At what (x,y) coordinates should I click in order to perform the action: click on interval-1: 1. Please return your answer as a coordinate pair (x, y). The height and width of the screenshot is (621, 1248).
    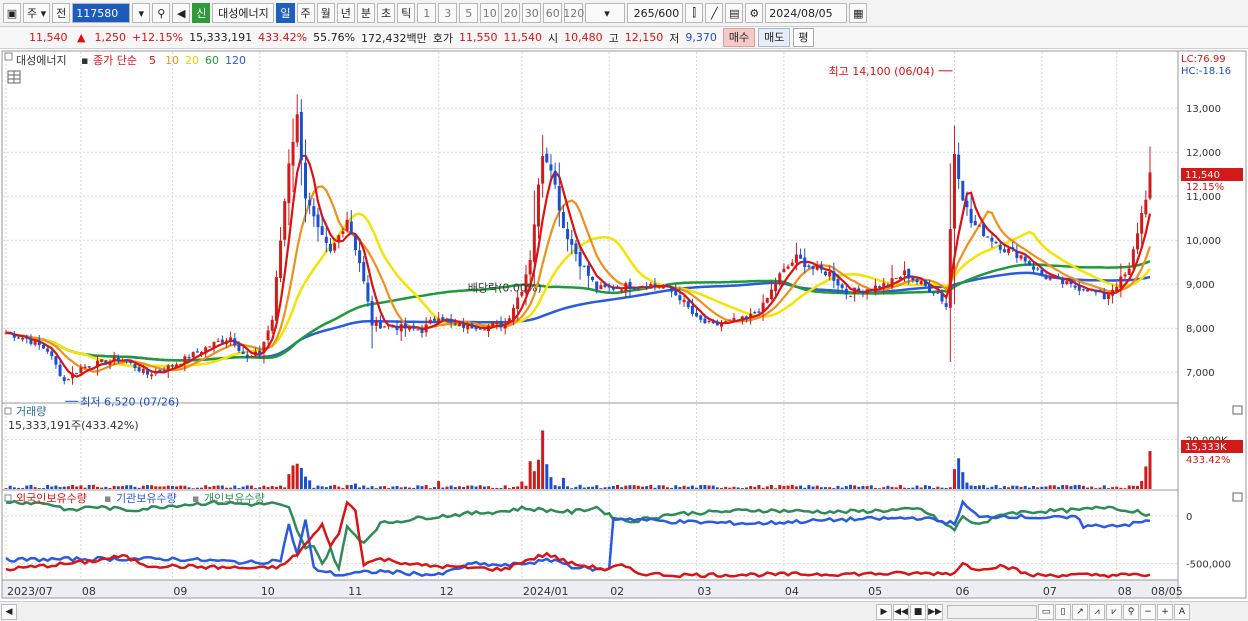
    Looking at the image, I should click on (427, 13).